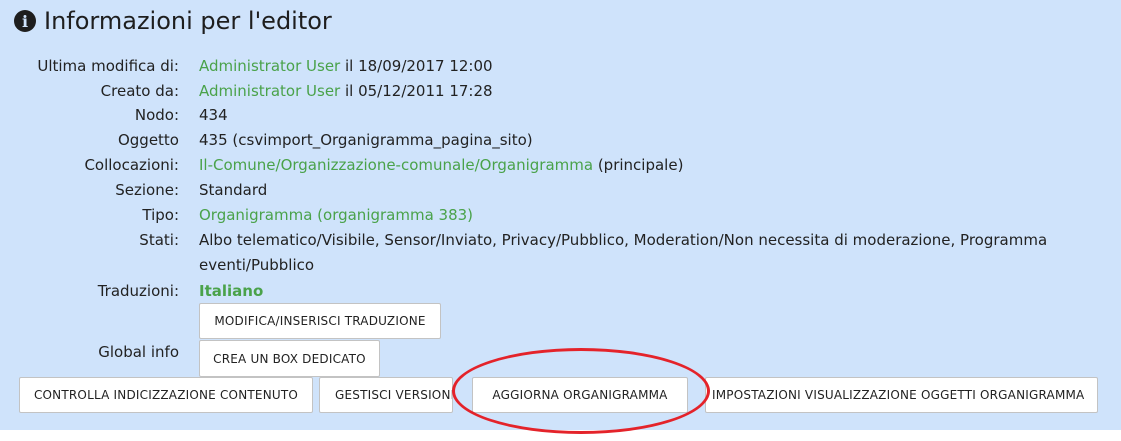 This screenshot has width=1121, height=441. I want to click on object-value: 435 (csvimport_Organigramma_pagina_sito), so click(366, 140).